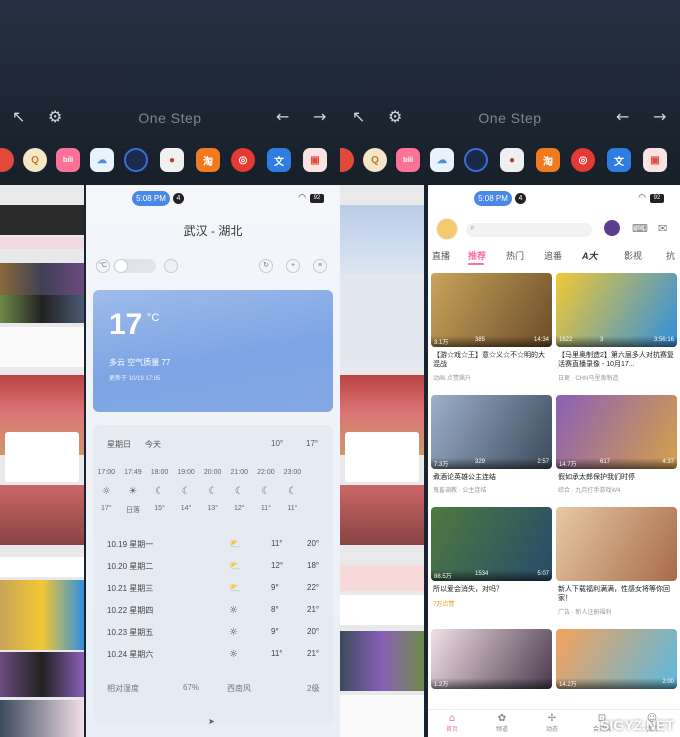 The height and width of the screenshot is (737, 680). I want to click on video-tag: 日更 · CHN马里奥制造, so click(588, 379).